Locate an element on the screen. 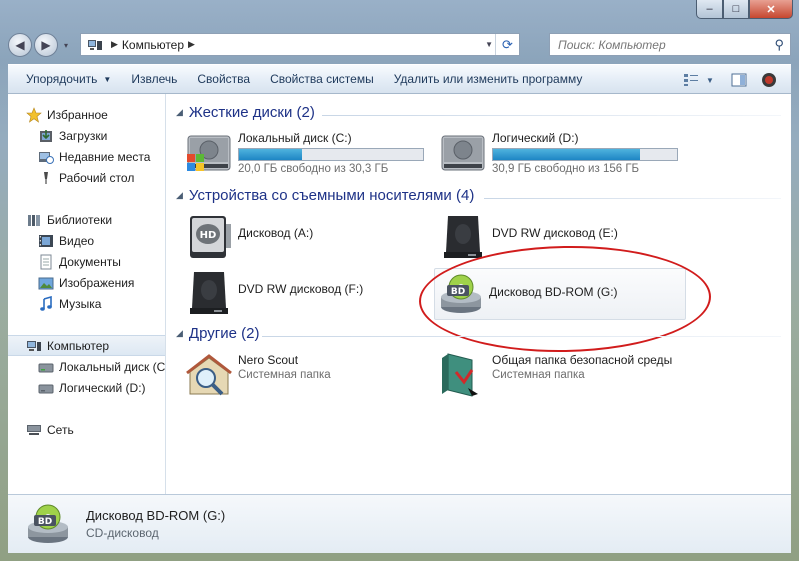  details-type: CD-дисковод is located at coordinates (122, 533).